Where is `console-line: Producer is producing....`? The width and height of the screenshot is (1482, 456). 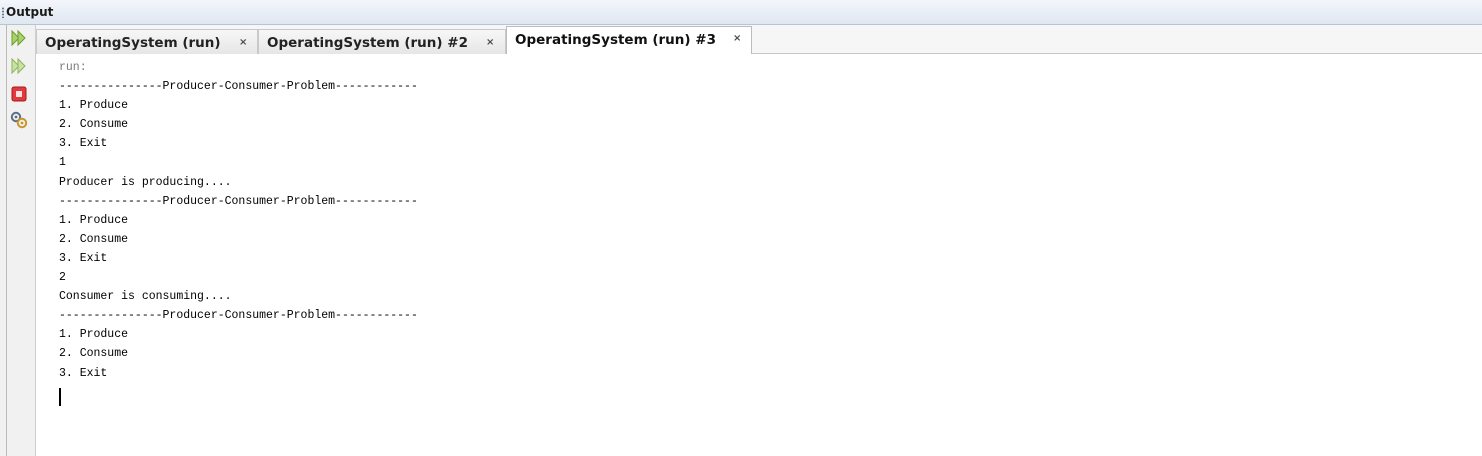 console-line: Producer is producing.... is located at coordinates (145, 182).